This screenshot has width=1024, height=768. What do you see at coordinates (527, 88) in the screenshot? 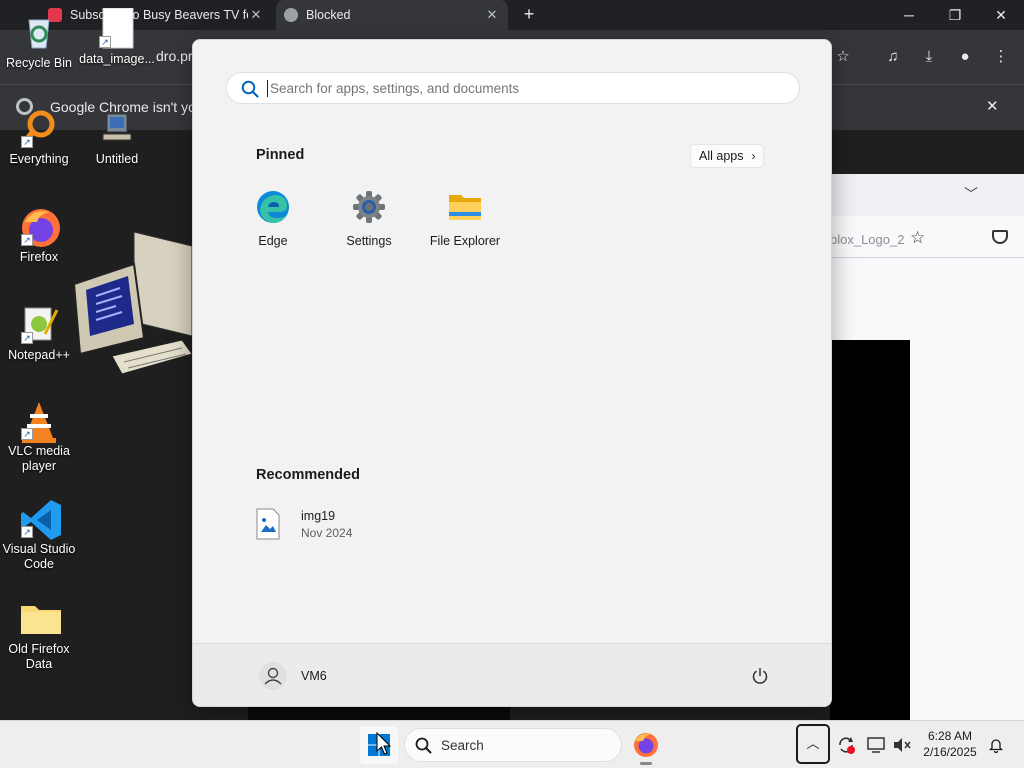
I see `start-search-input` at bounding box center [527, 88].